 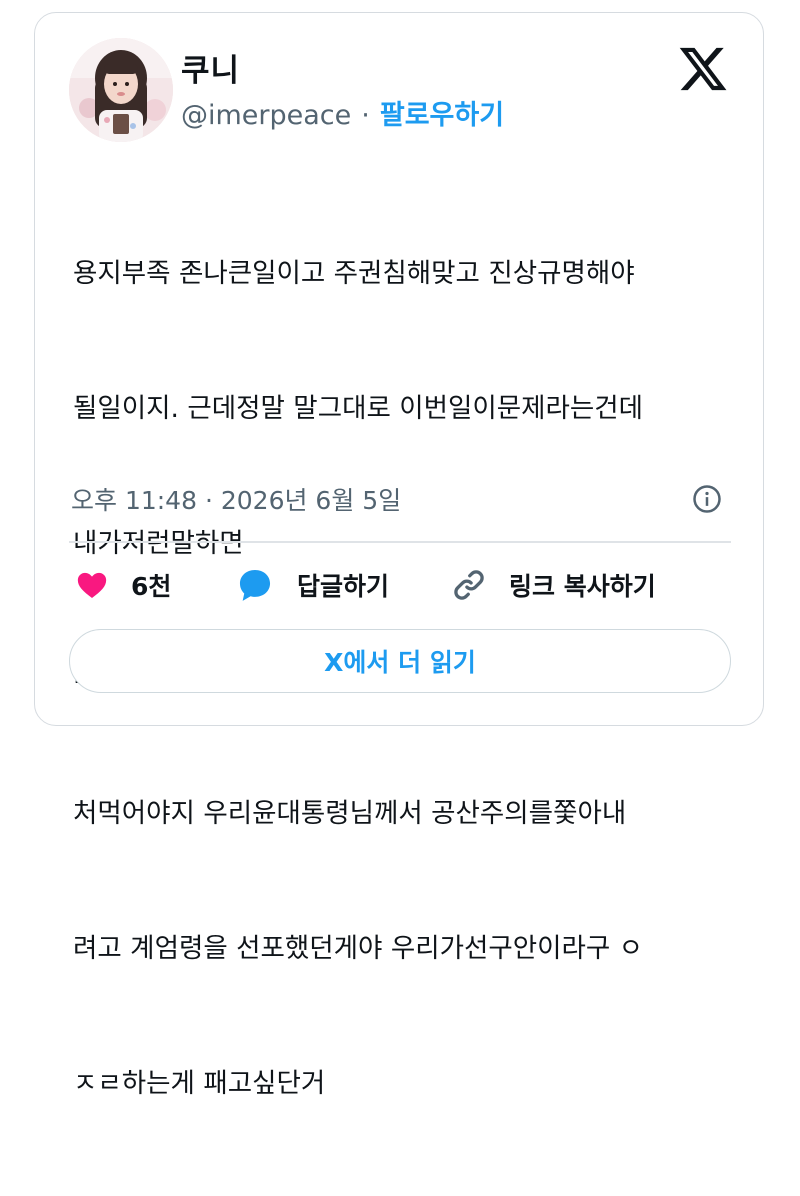 What do you see at coordinates (442, 115) in the screenshot?
I see `follow-button: 팔로우하기` at bounding box center [442, 115].